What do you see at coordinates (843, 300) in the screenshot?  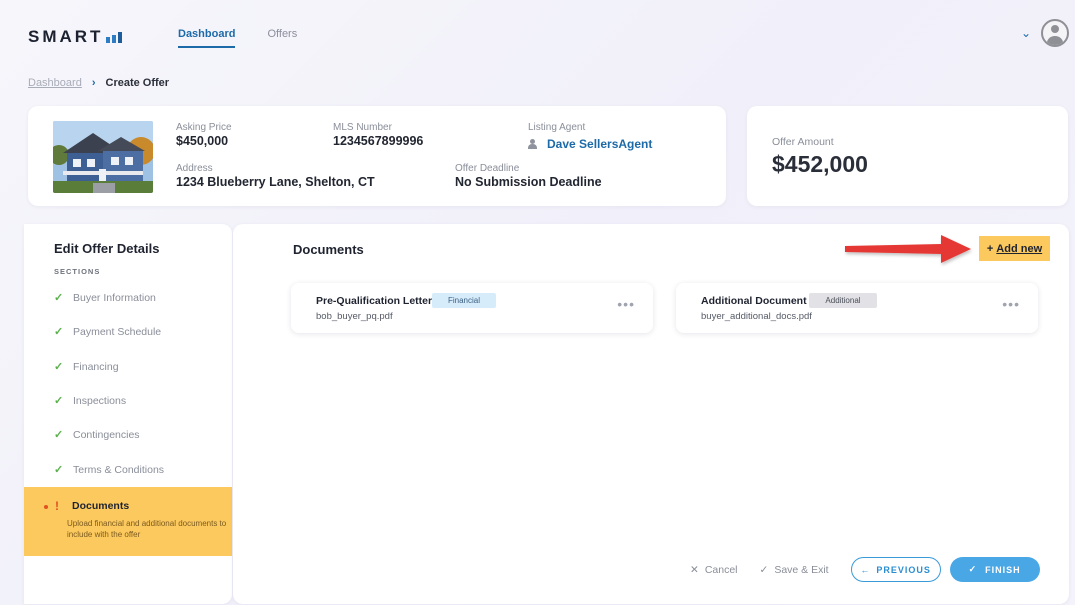 I see `document-tag-additional: Additional` at bounding box center [843, 300].